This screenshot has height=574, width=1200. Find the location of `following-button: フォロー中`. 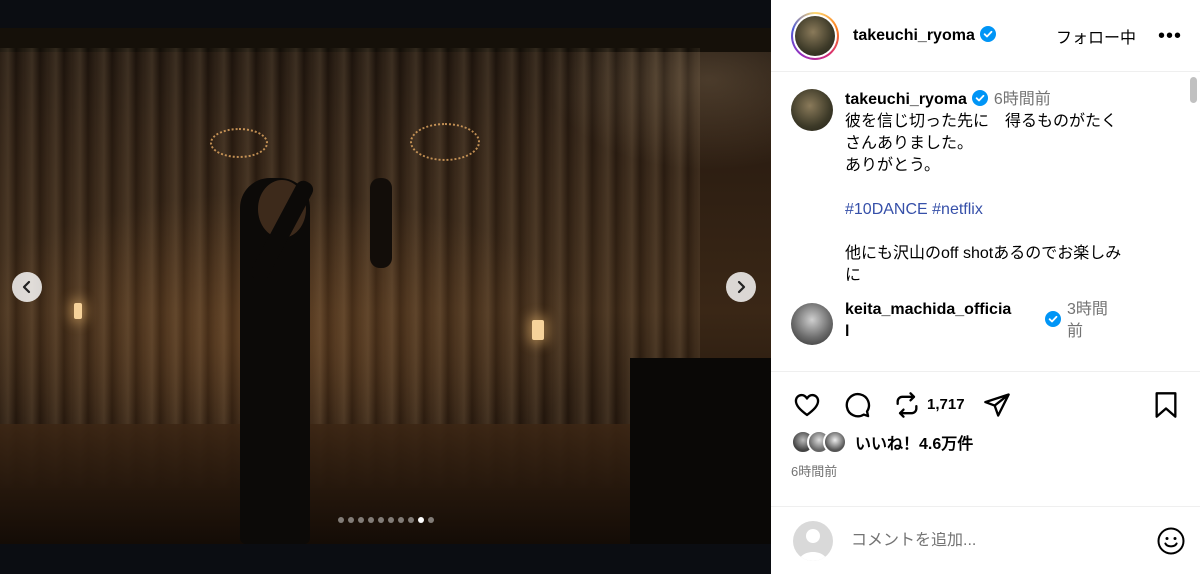

following-button: フォロー中 is located at coordinates (1096, 36).